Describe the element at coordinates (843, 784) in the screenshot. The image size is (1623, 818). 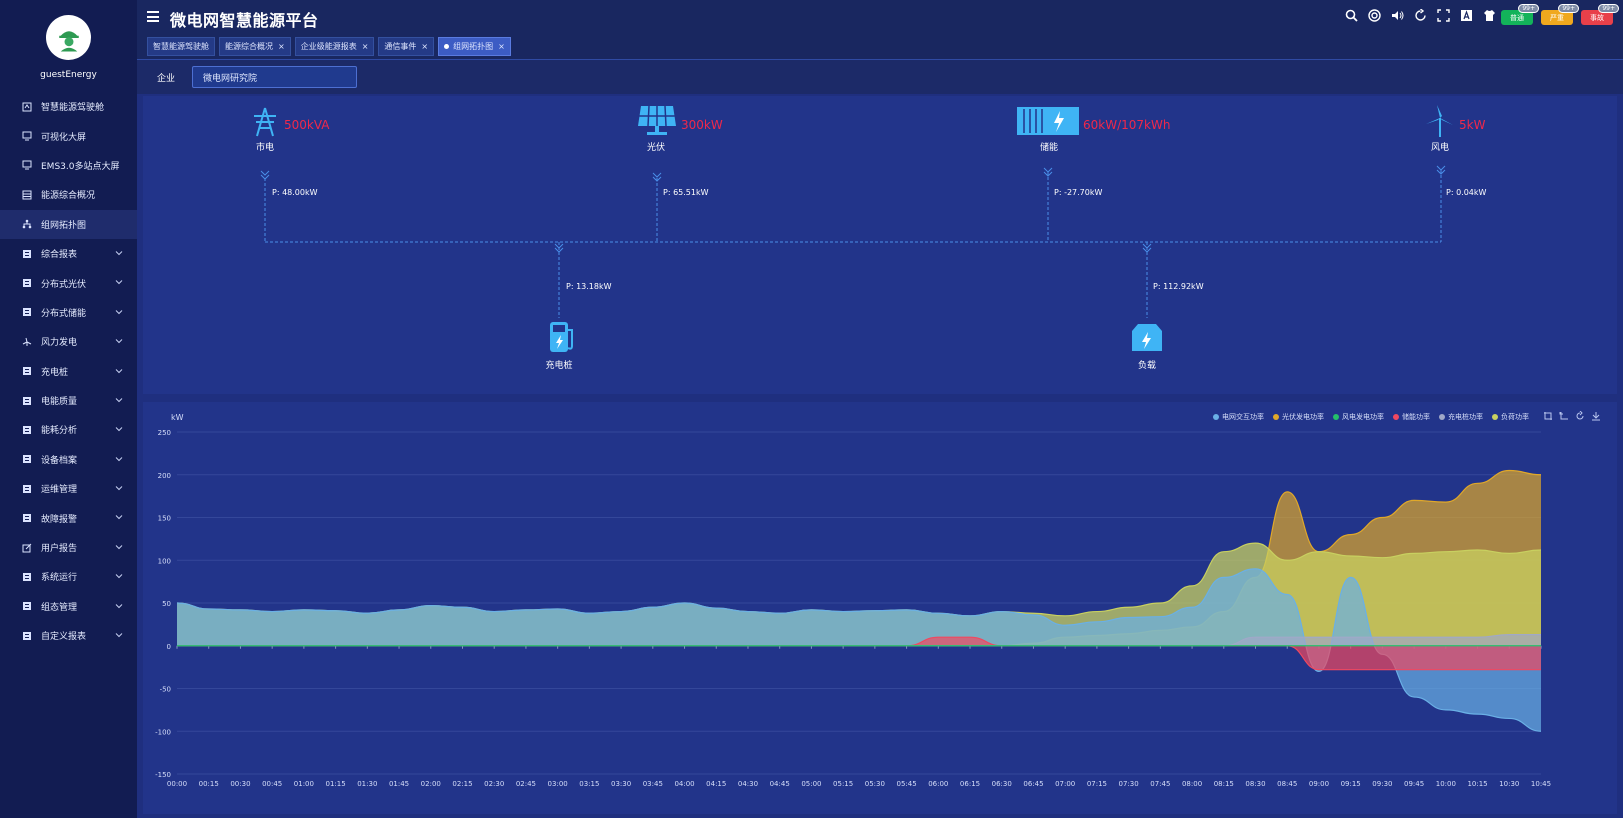
I see `x-tick-label: 05:15` at that location.